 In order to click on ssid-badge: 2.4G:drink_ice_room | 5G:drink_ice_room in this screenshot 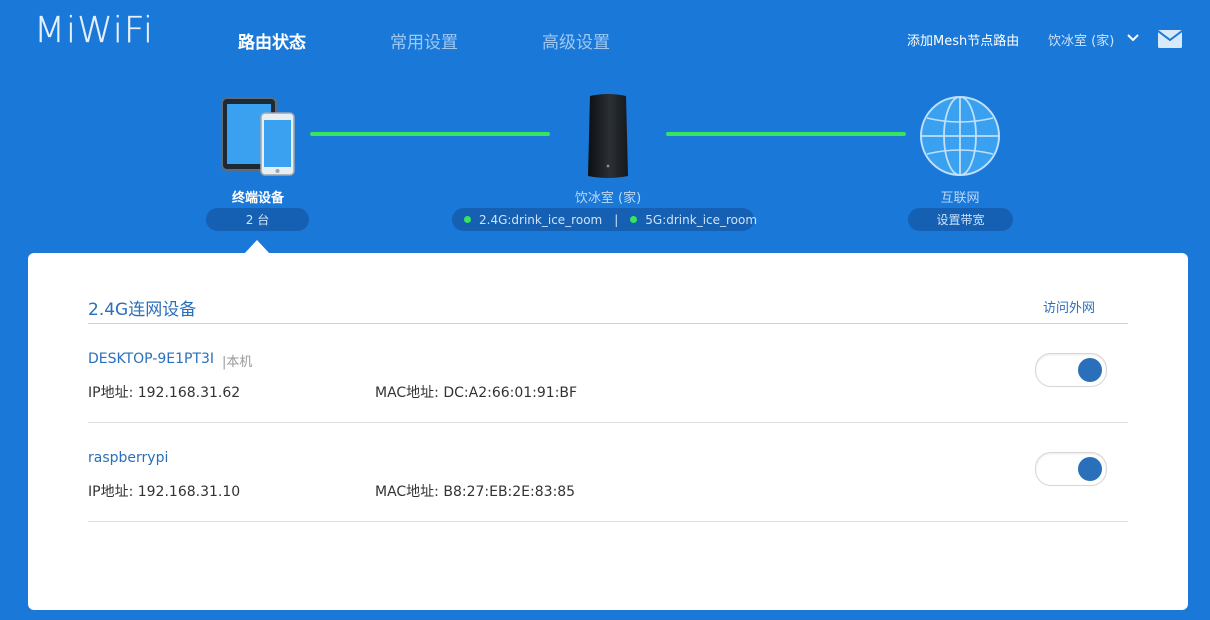, I will do `click(604, 219)`.